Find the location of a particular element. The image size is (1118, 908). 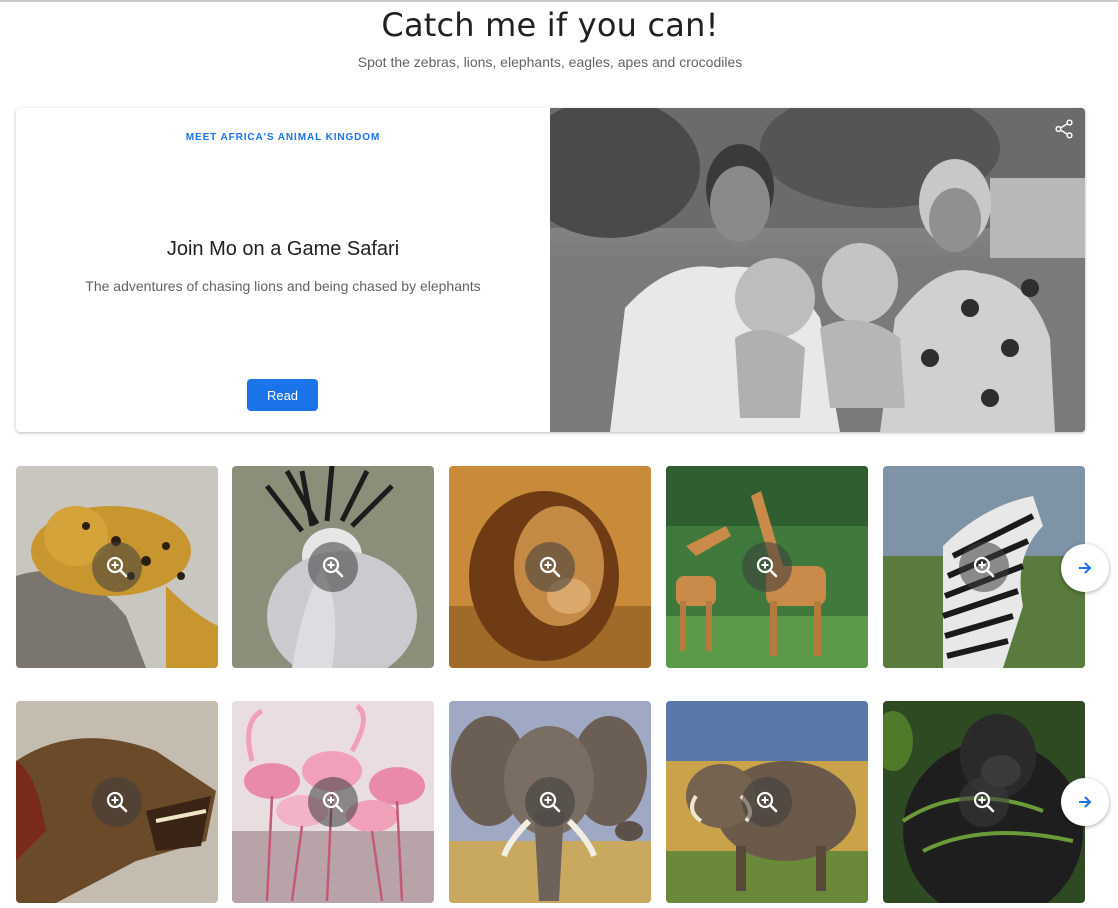

gallery-tile-warthog is located at coordinates (767, 802).